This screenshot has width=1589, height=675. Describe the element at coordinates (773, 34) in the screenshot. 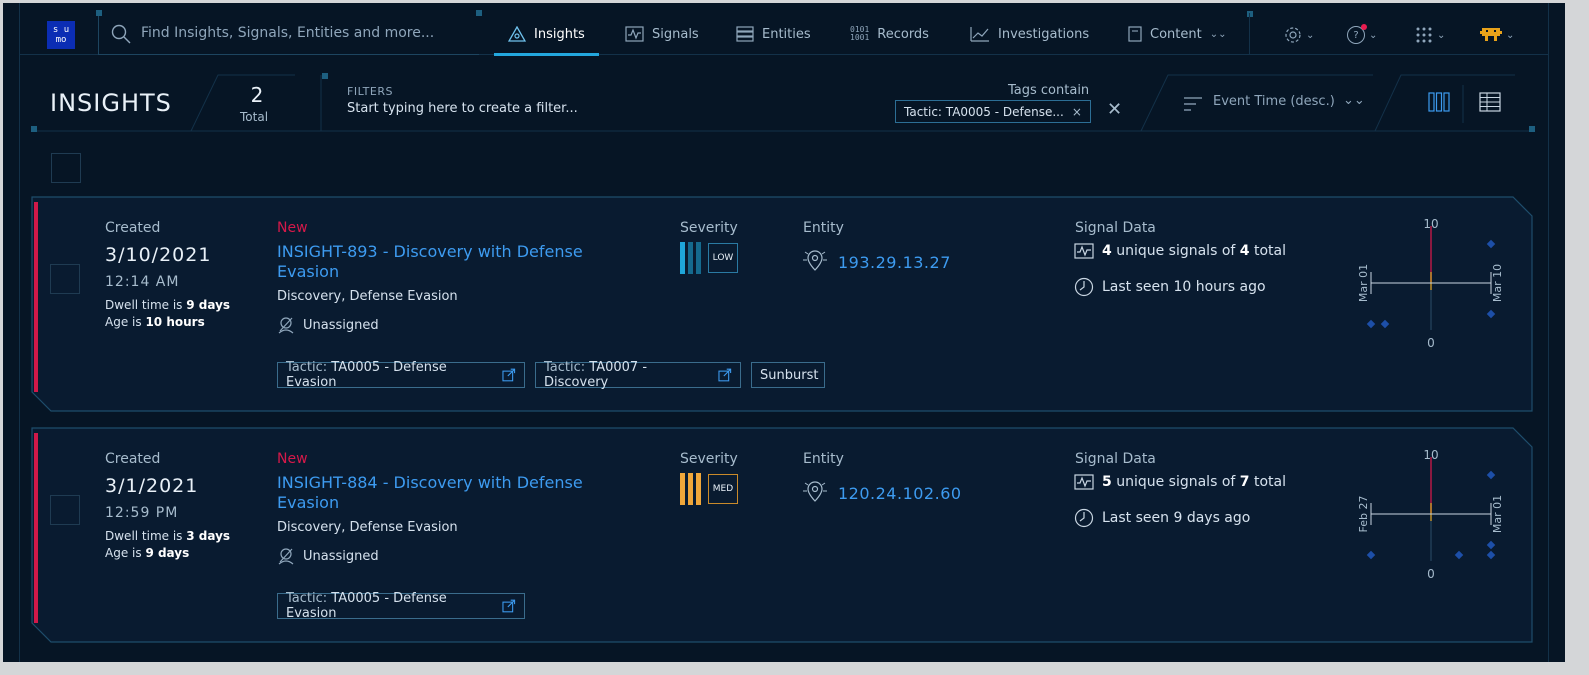

I see `nav-tab-entities: Entities` at that location.